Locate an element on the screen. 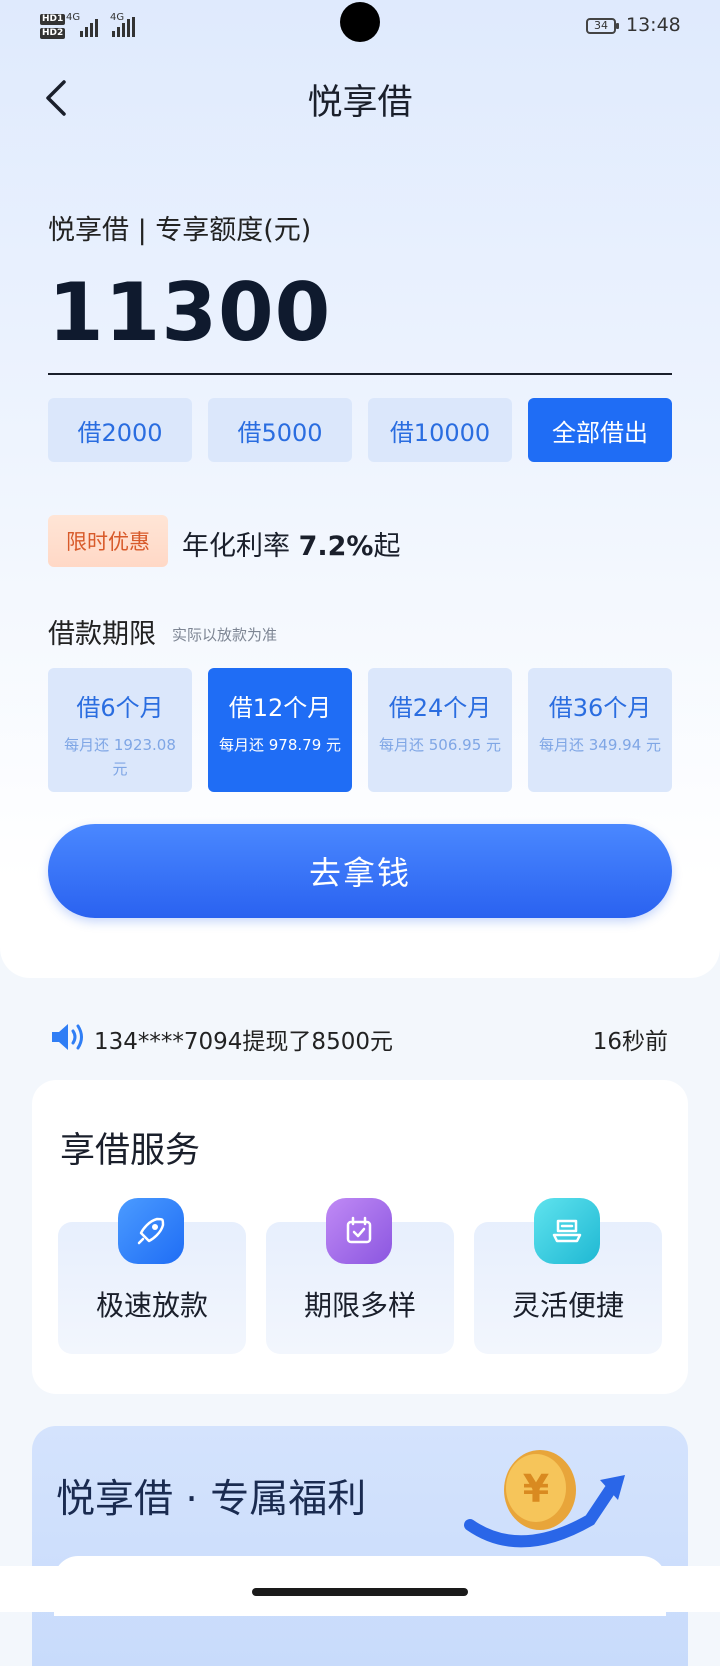 The width and height of the screenshot is (720, 1666). term-title: 借款期限 is located at coordinates (102, 634).